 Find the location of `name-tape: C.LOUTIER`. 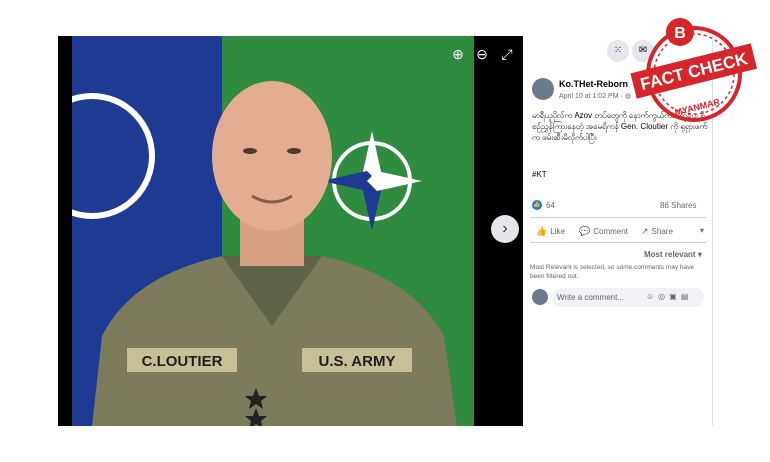

name-tape: C.LOUTIER is located at coordinates (182, 361).